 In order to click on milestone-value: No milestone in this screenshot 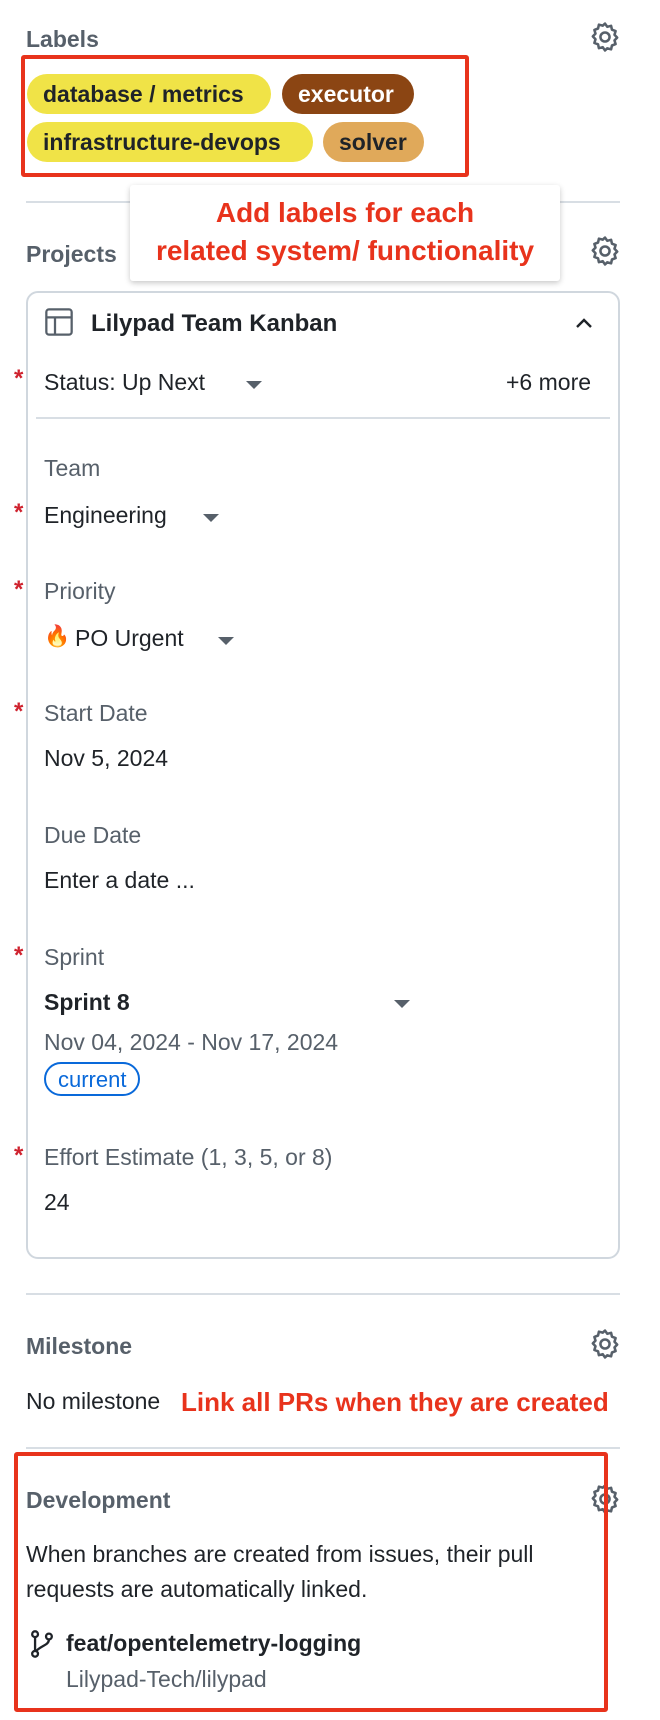, I will do `click(93, 1401)`.